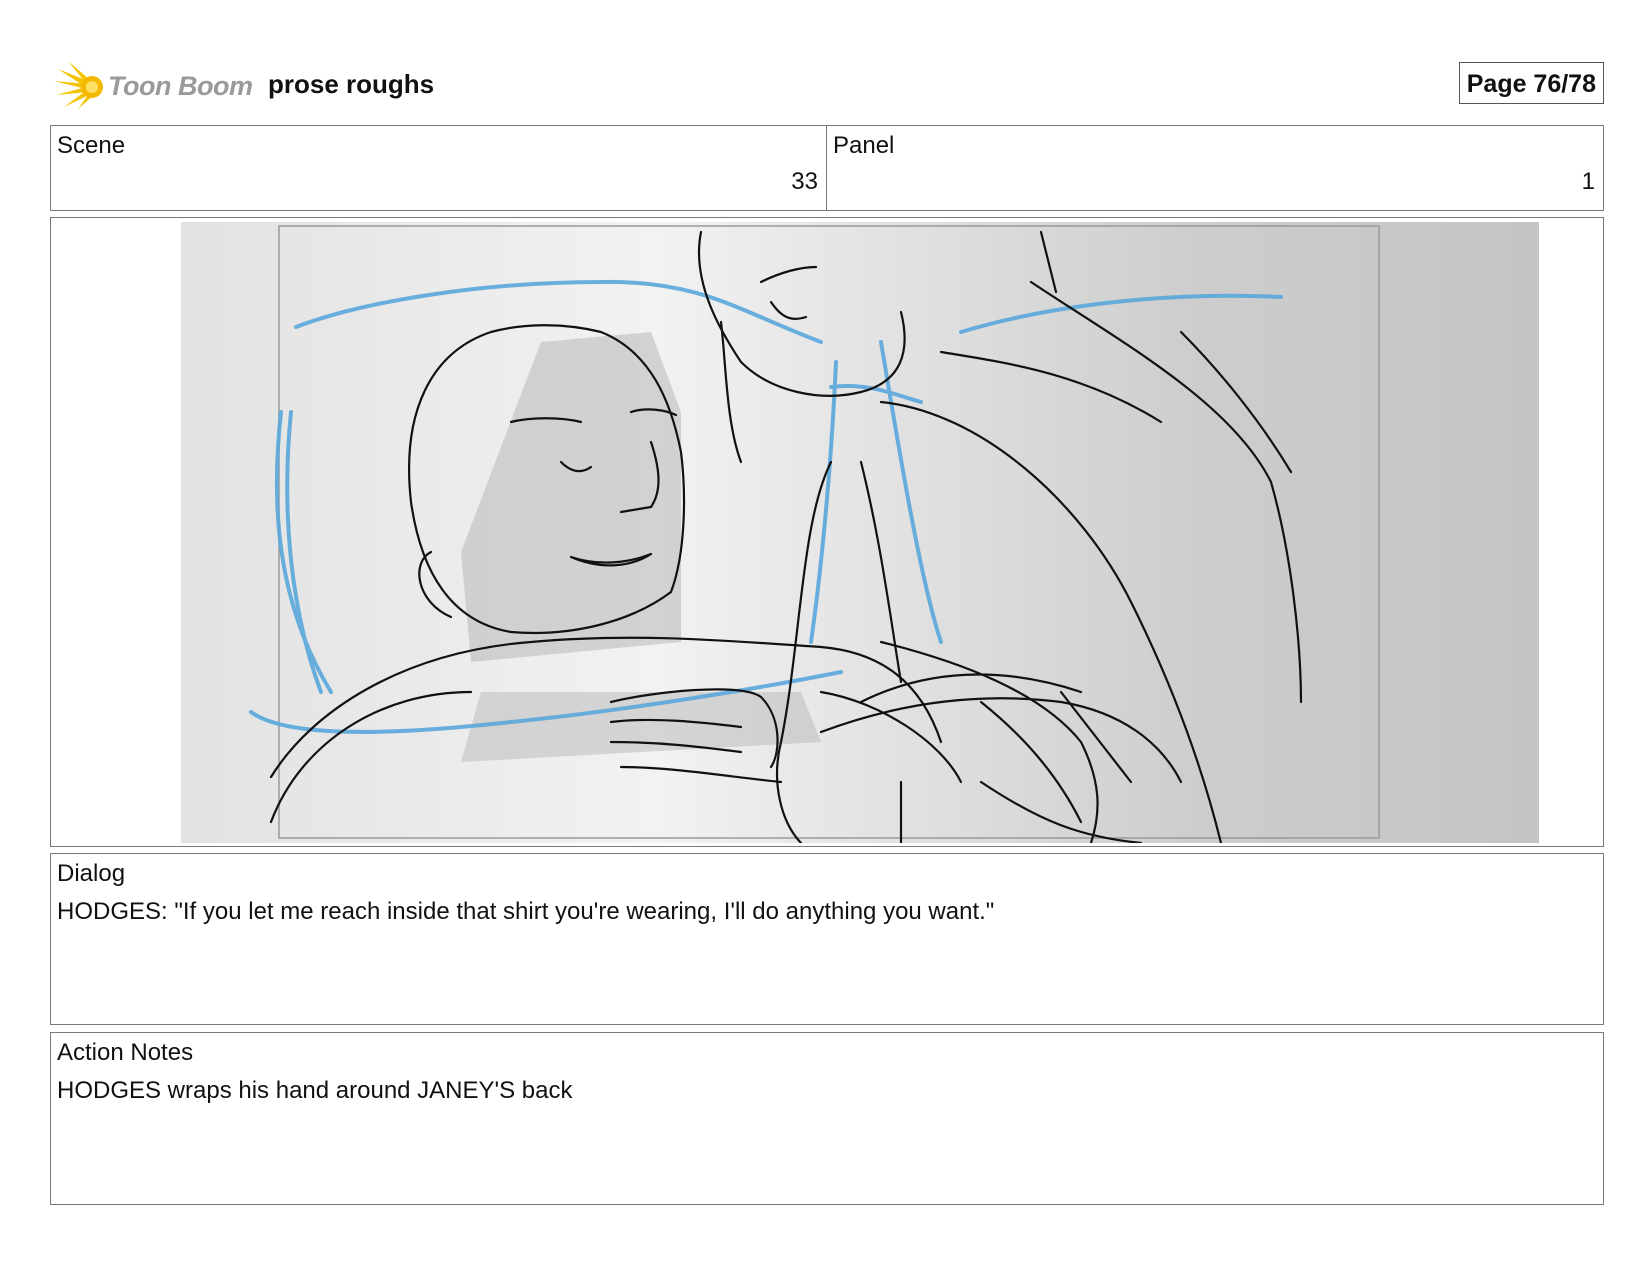 Image resolution: width=1650 pixels, height=1275 pixels. I want to click on page-header: Toon Boom prose roughs Page 76/78, so click(827, 85).